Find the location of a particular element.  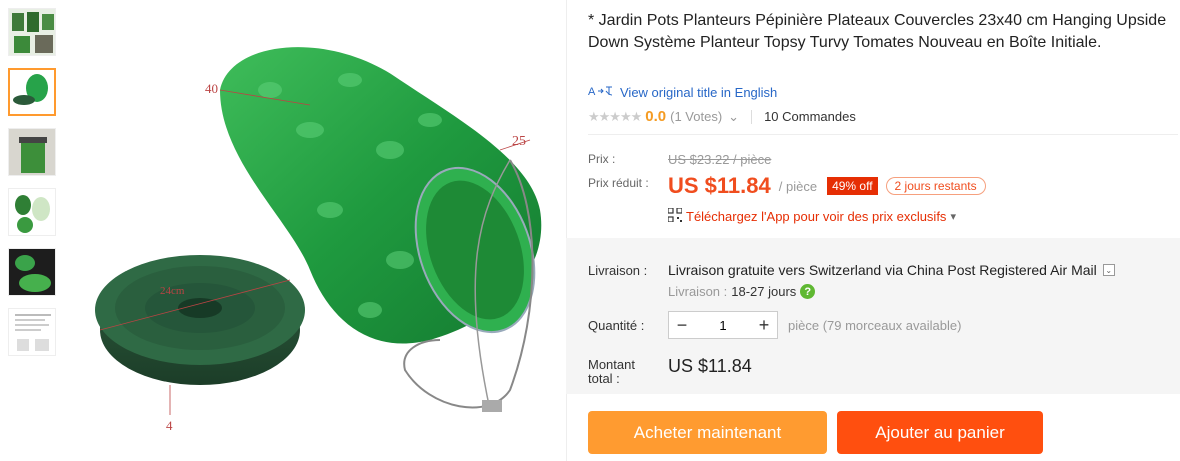

quantity-increase-button: + is located at coordinates (764, 325).